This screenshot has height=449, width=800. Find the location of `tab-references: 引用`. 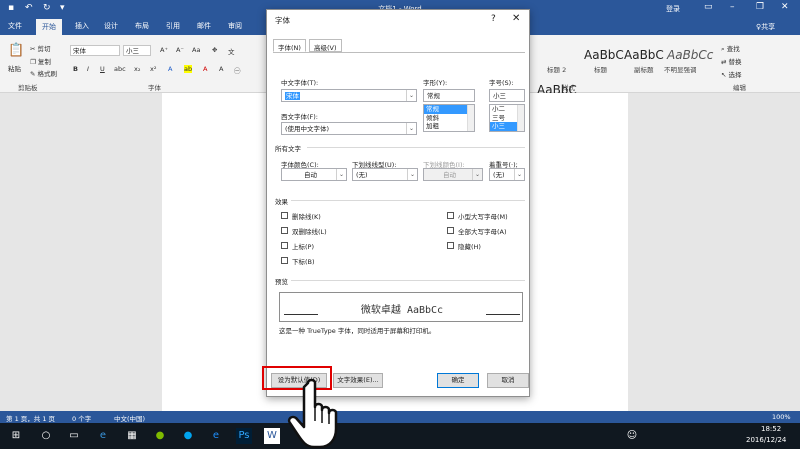

tab-references: 引用 is located at coordinates (173, 26).